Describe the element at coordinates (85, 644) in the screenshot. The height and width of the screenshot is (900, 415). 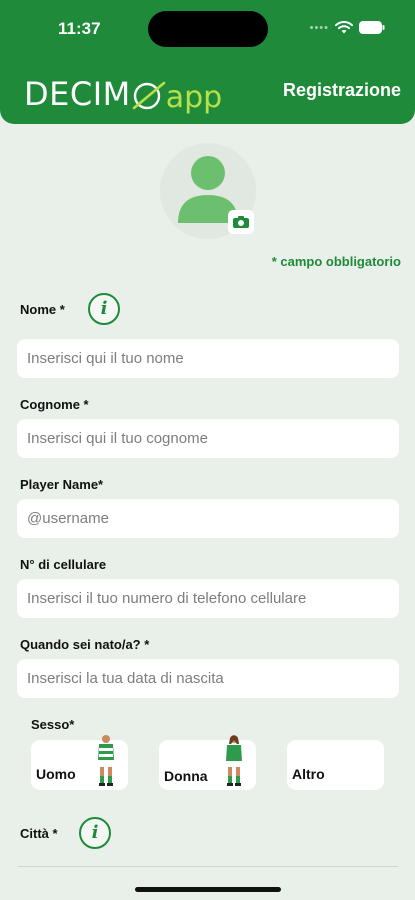
I see `nascita-label: Quando sei nato/a? *` at that location.